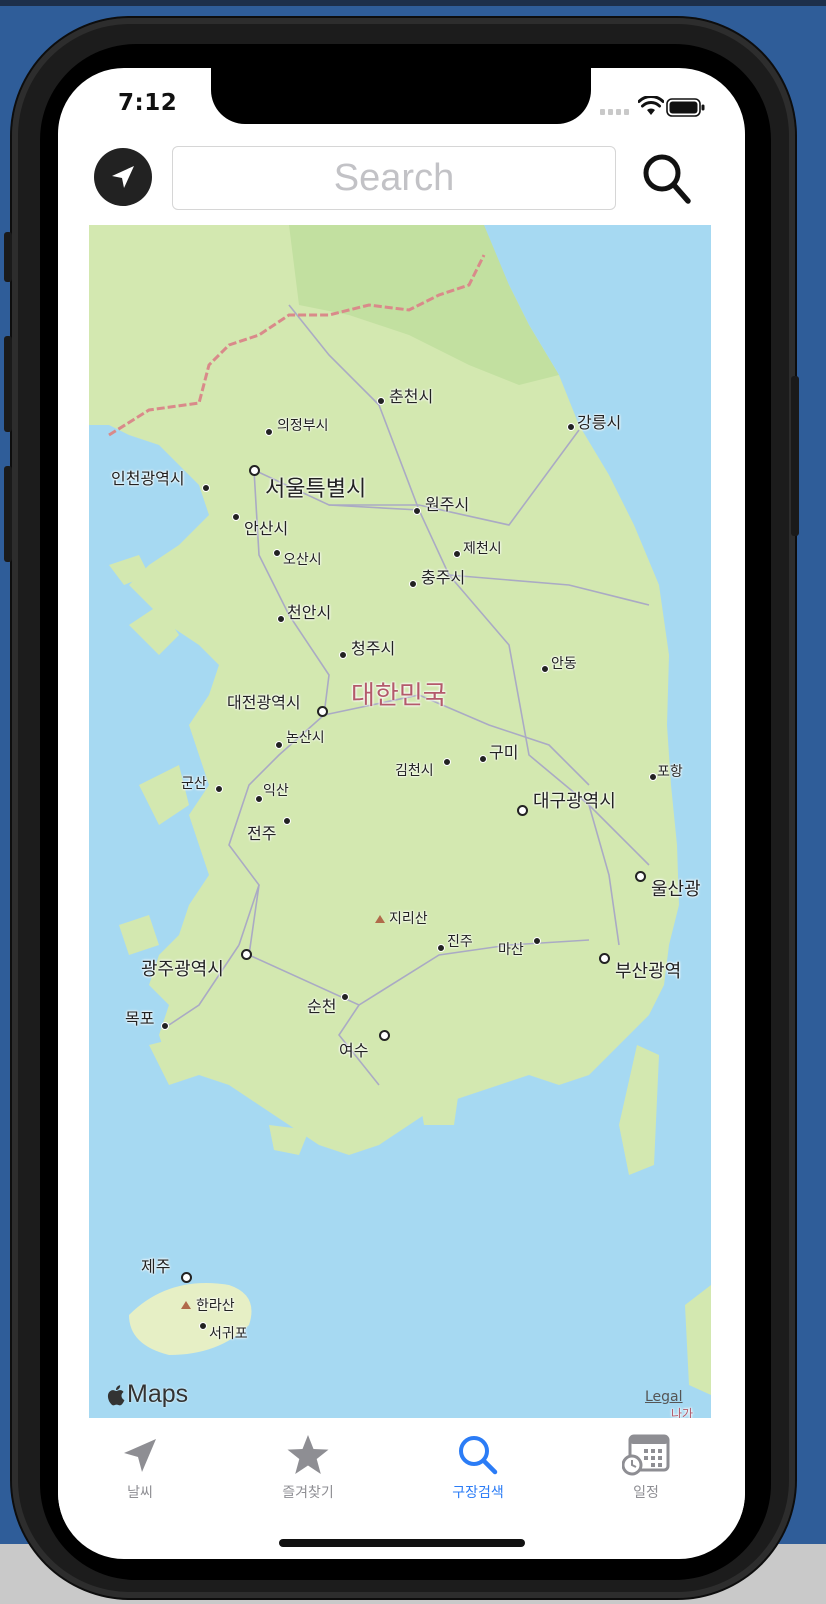 The height and width of the screenshot is (1604, 826). Describe the element at coordinates (264, 702) in the screenshot. I see `city-label: 대전광역시` at that location.